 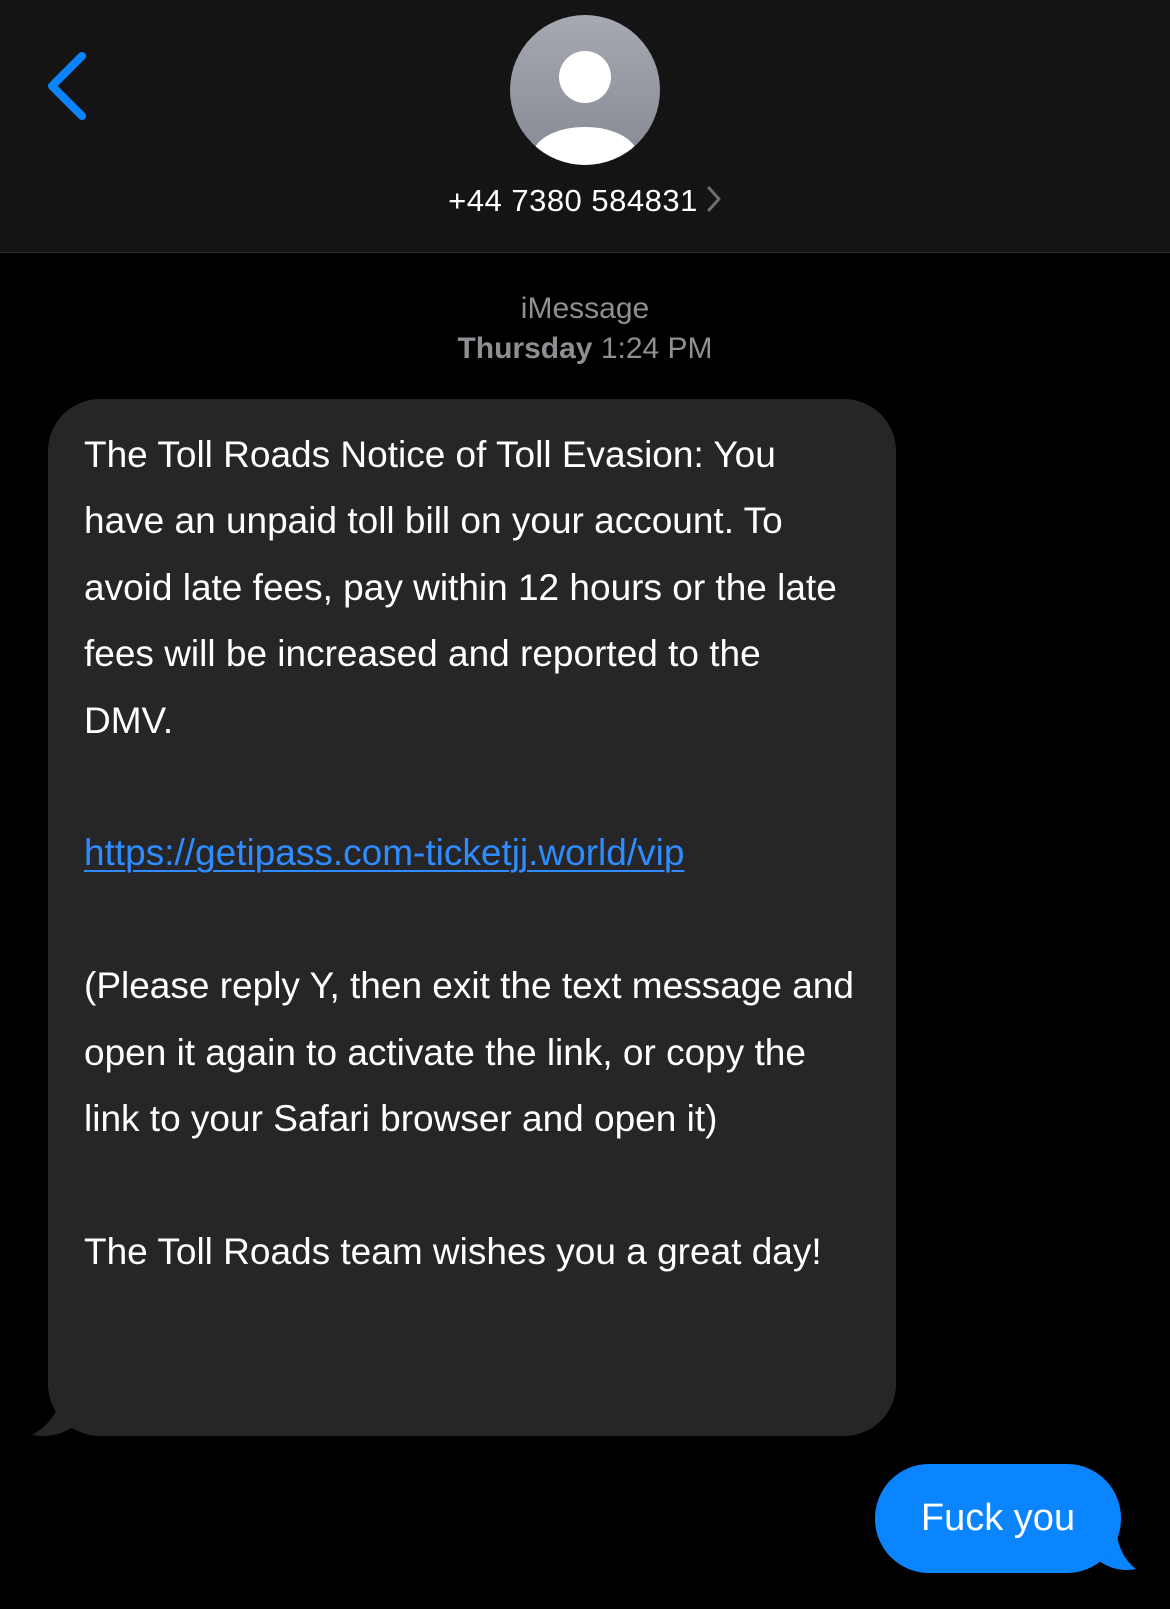 I want to click on contact-name-button: +44 7380 584831, so click(x=585, y=206).